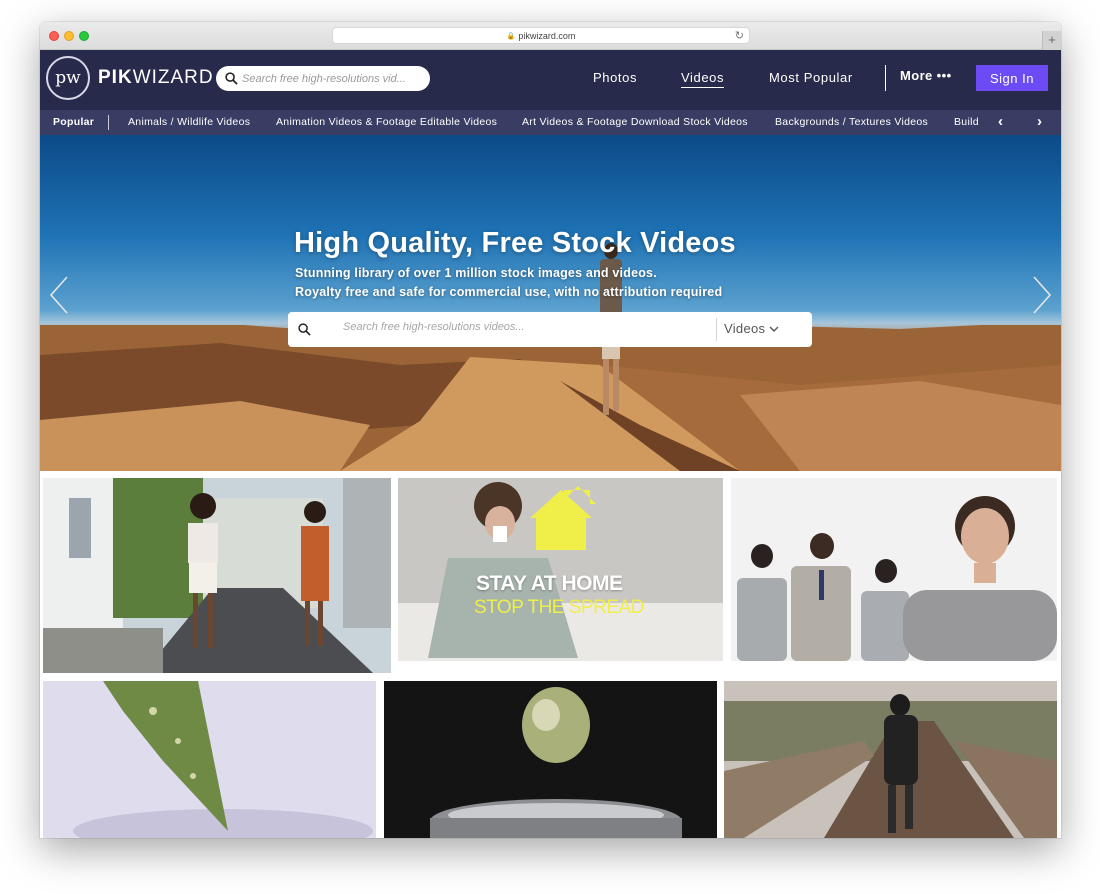 This screenshot has height=894, width=1100. Describe the element at coordinates (739, 35) in the screenshot. I see `reload-icon: ↻` at that location.